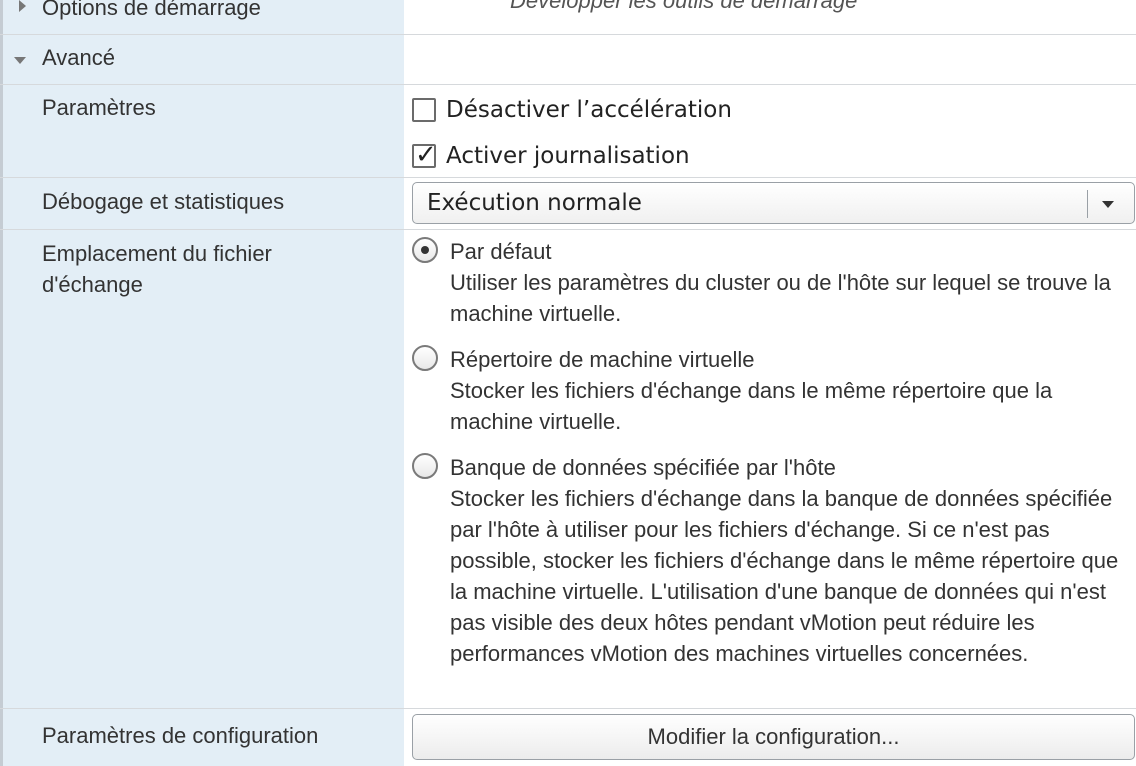  I want to click on select-divider, so click(1087, 204).